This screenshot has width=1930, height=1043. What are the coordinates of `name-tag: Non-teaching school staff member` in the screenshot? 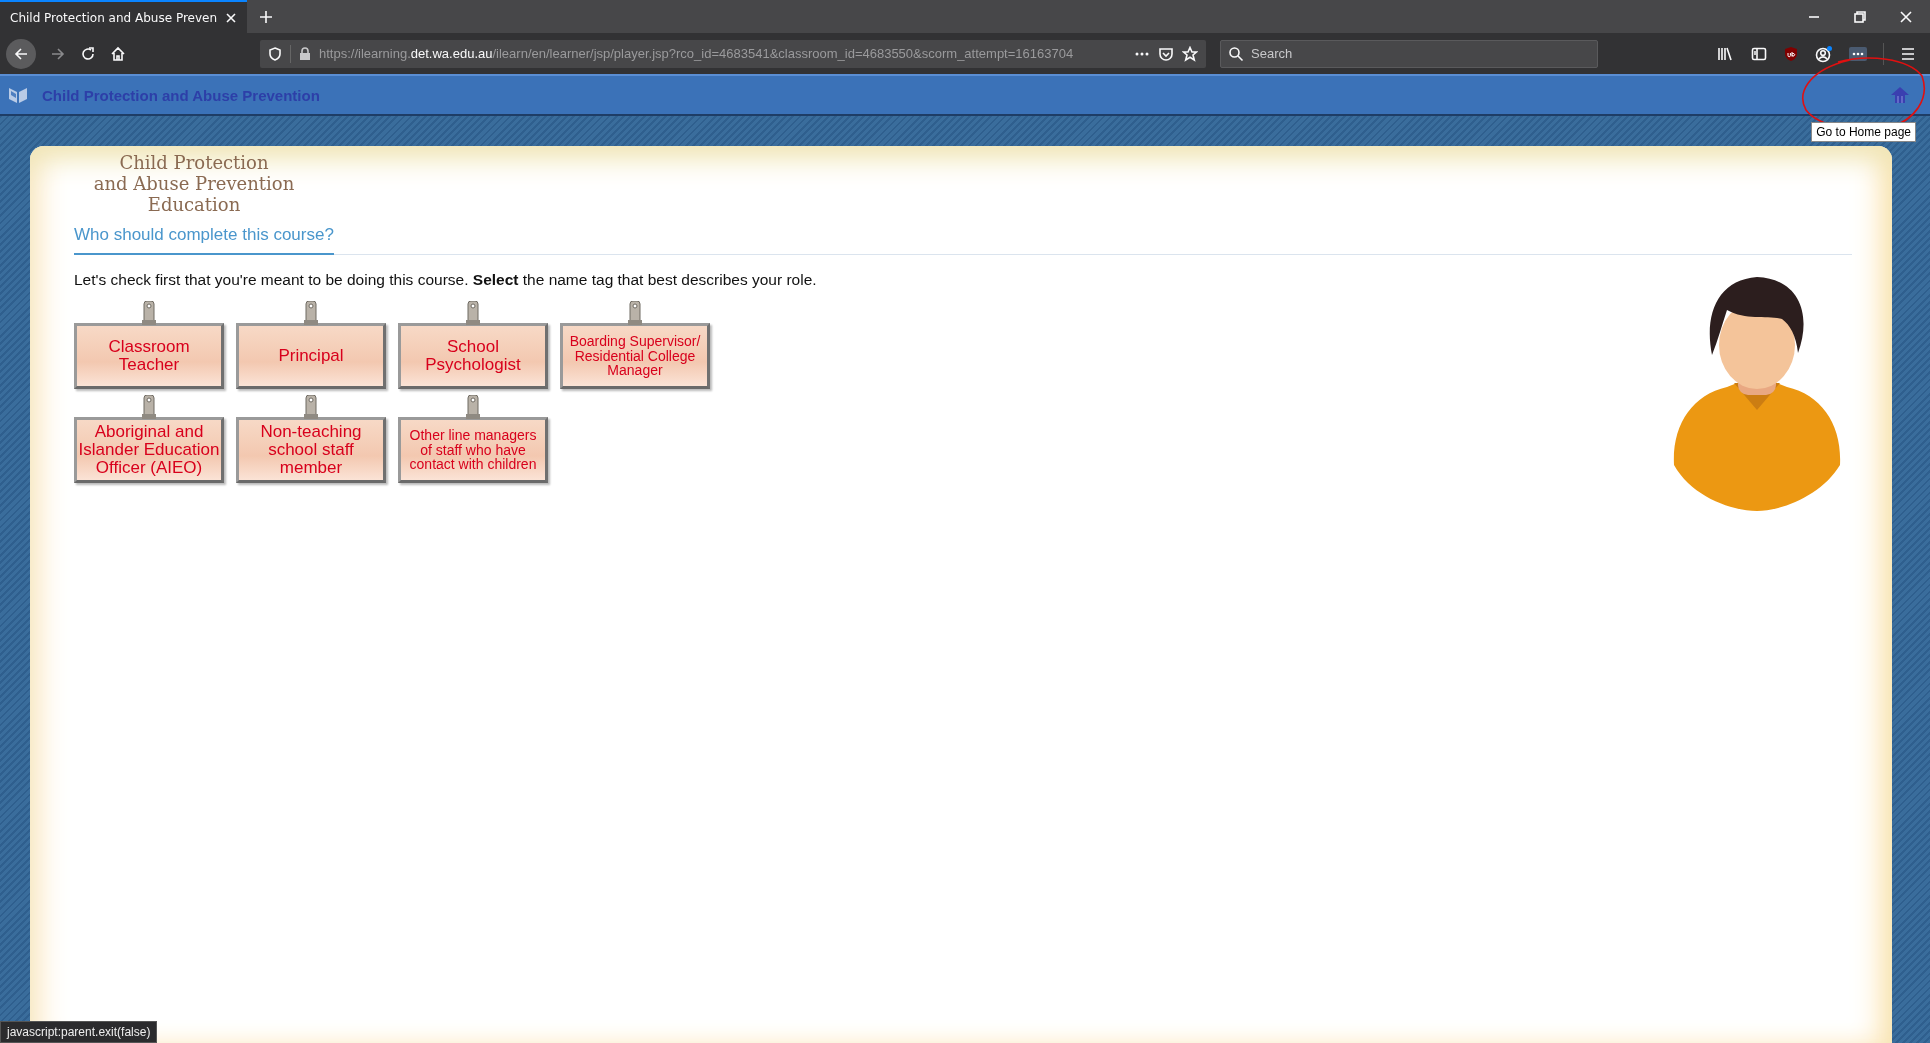 It's located at (311, 450).